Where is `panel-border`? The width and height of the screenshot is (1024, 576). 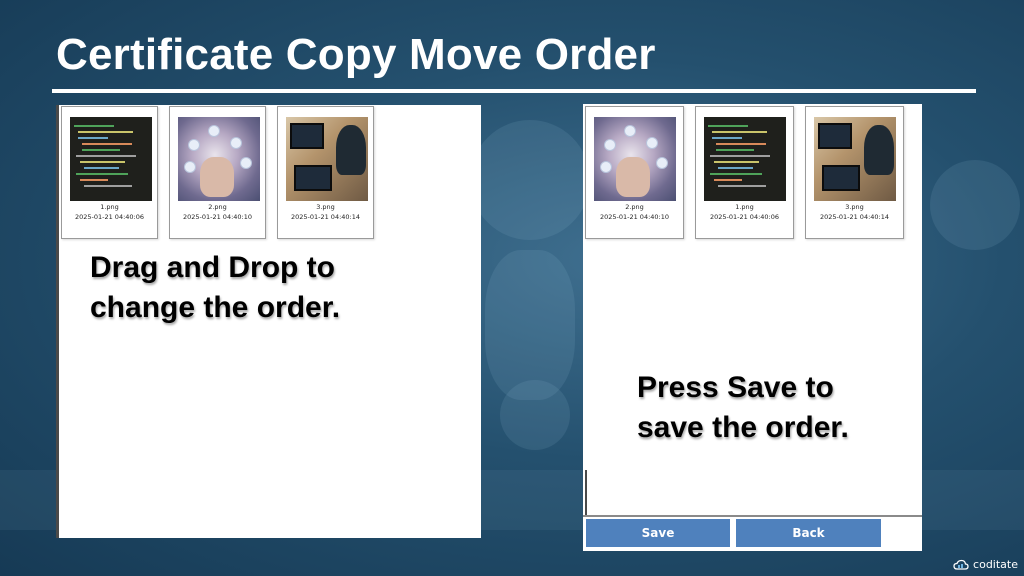 panel-border is located at coordinates (586, 492).